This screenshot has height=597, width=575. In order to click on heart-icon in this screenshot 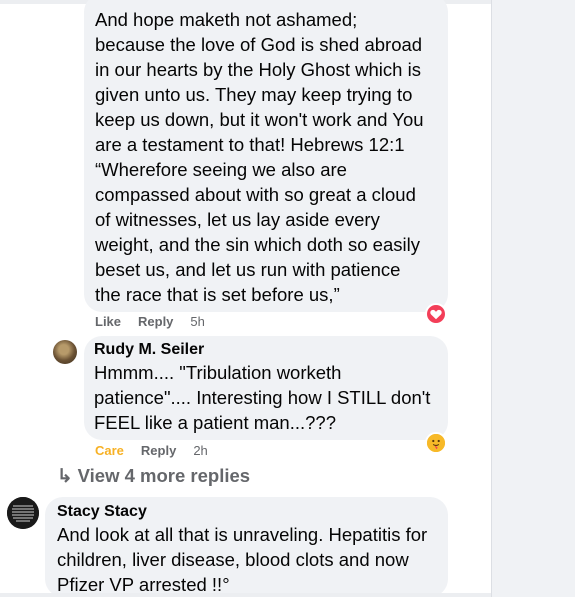, I will do `click(436, 314)`.